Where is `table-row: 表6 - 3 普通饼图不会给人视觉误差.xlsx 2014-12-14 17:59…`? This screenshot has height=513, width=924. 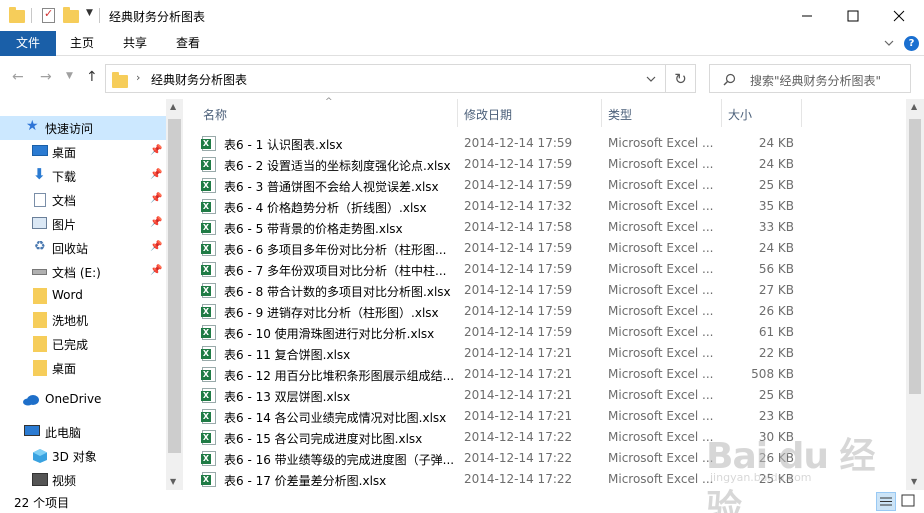 table-row: 表6 - 3 普通饼图不会给人视觉误差.xlsx 2014-12-14 17:59… is located at coordinates (551, 185).